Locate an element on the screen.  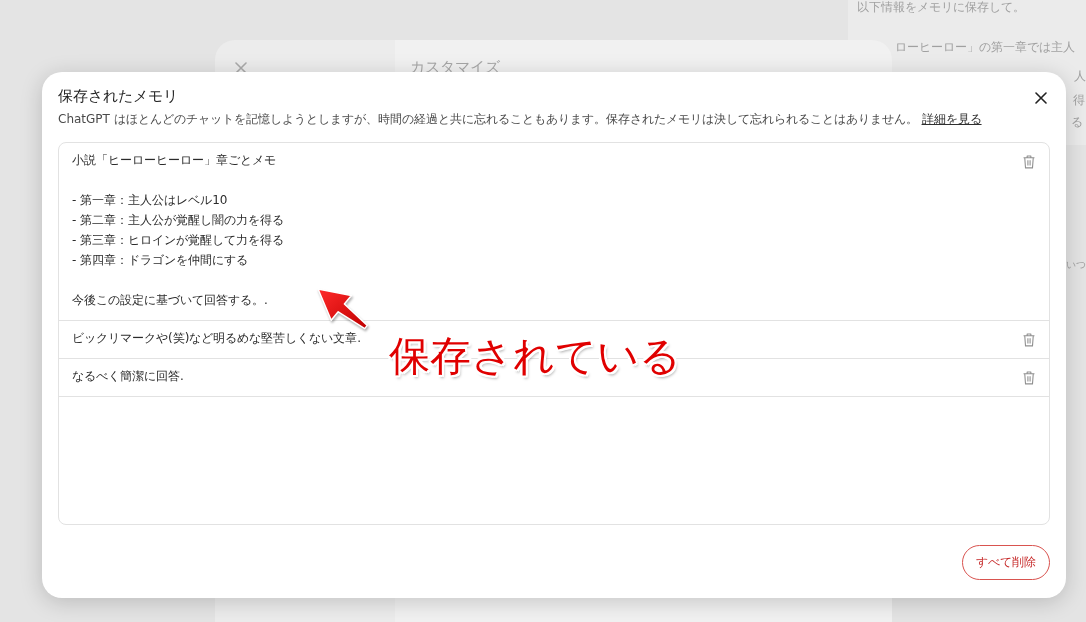
annotation-text: 保存されている is located at coordinates (535, 356).